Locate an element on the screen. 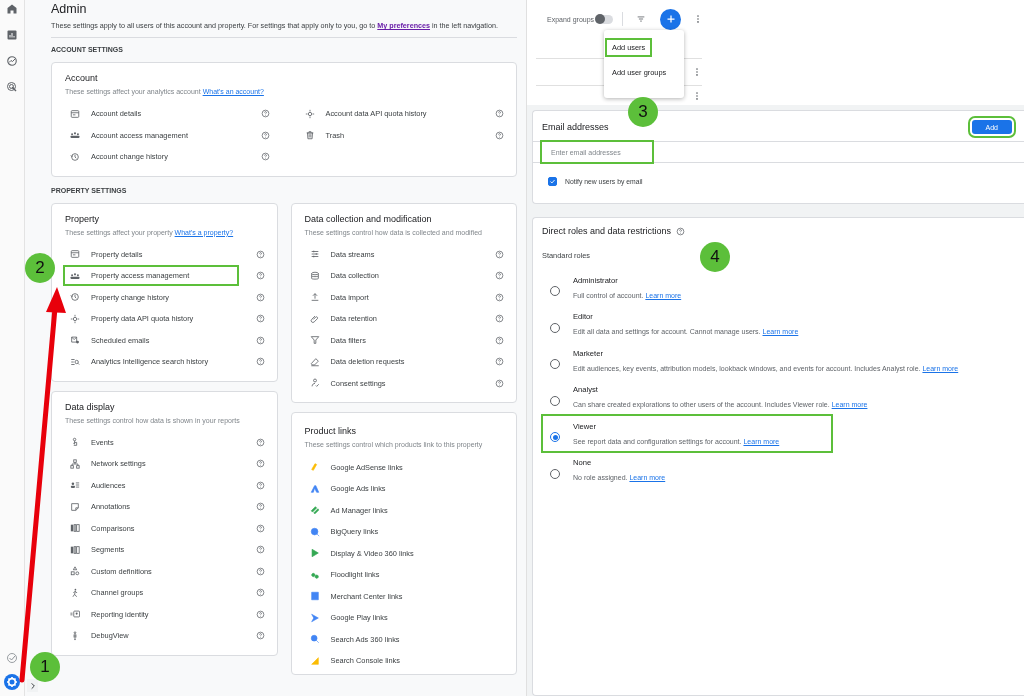 This screenshot has width=1024, height=696. card-title: Property is located at coordinates (82, 218).